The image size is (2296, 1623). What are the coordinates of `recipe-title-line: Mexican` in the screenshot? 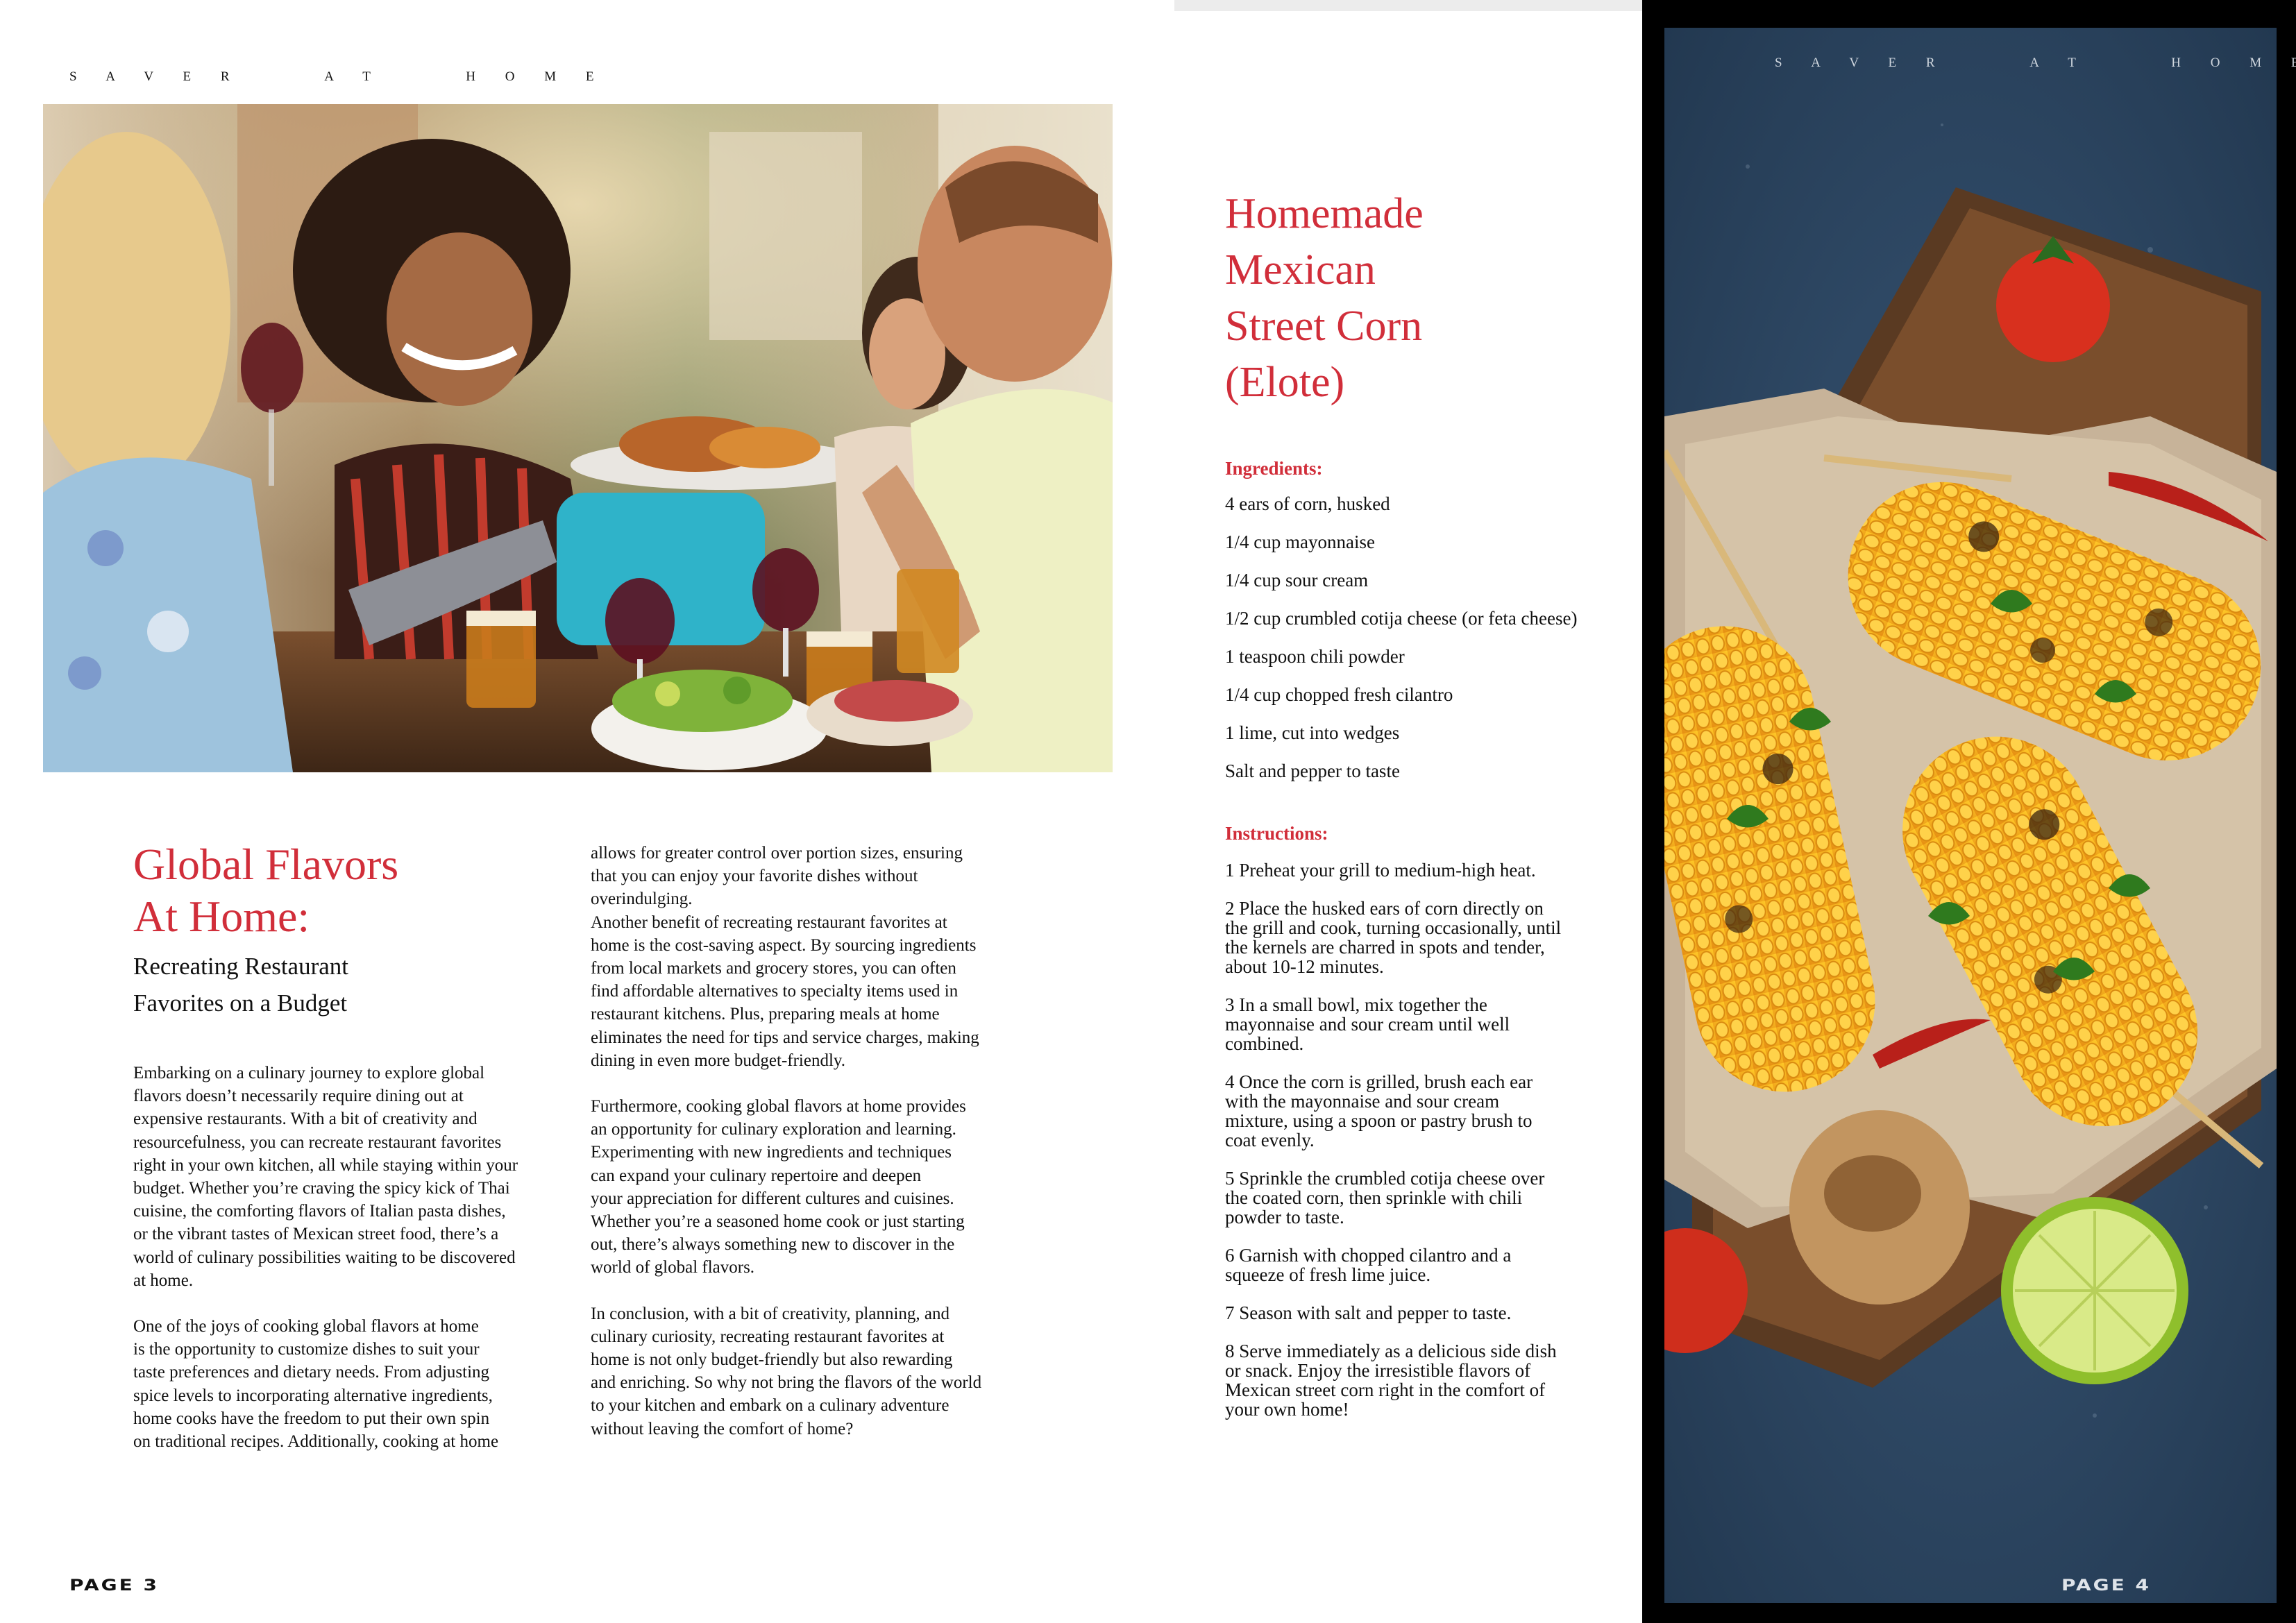 It's located at (1301, 270).